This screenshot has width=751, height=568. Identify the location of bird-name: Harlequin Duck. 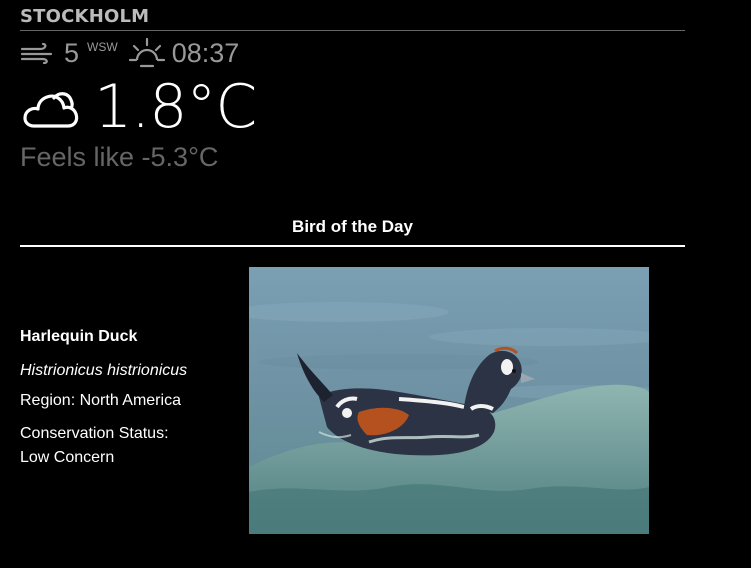
(79, 336).